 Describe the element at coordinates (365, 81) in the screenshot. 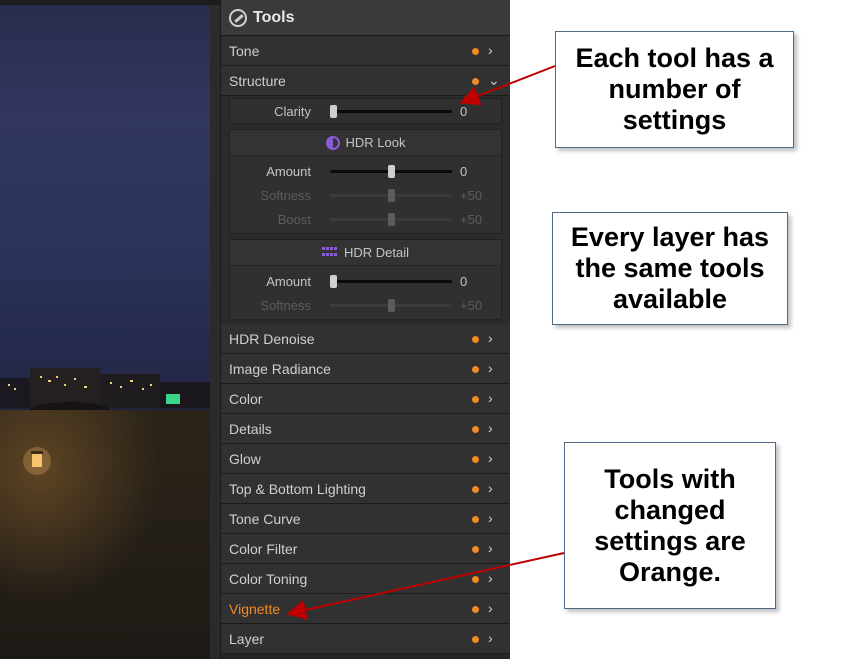

I see `tool-row-structure: Structure ⌄` at that location.